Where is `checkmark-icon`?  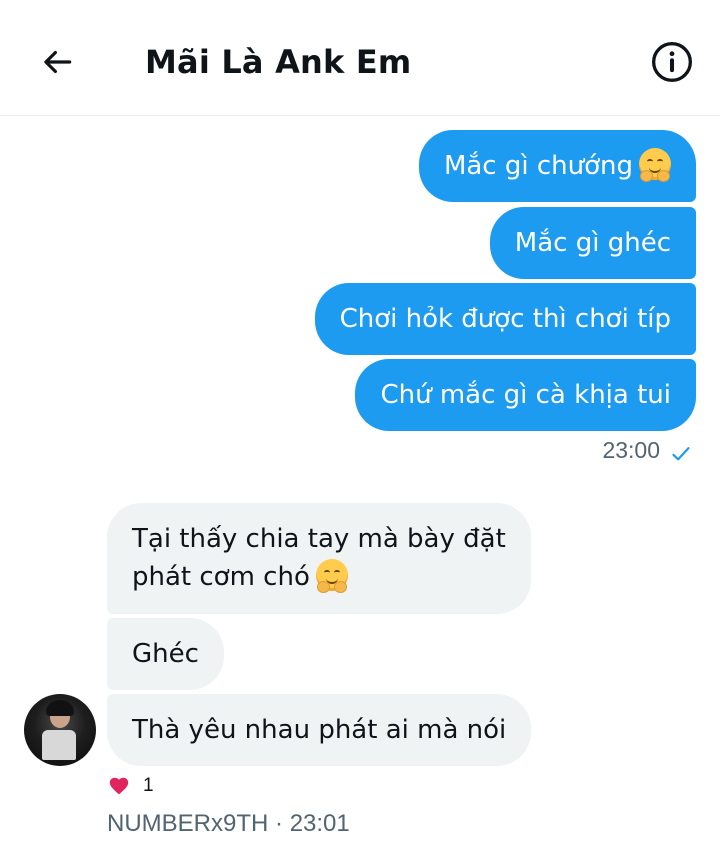 checkmark-icon is located at coordinates (681, 454).